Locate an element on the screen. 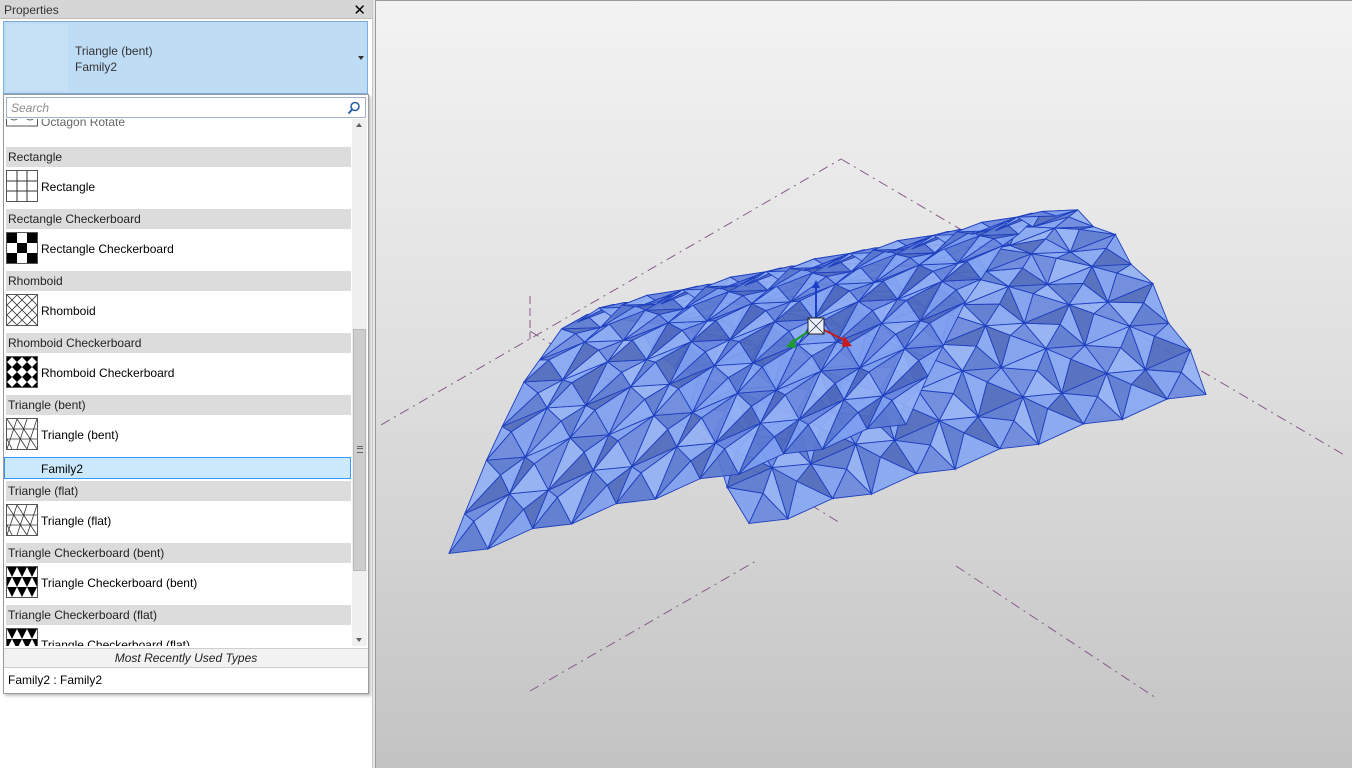 The width and height of the screenshot is (1352, 768). type-preview-image is located at coordinates (37, 57).